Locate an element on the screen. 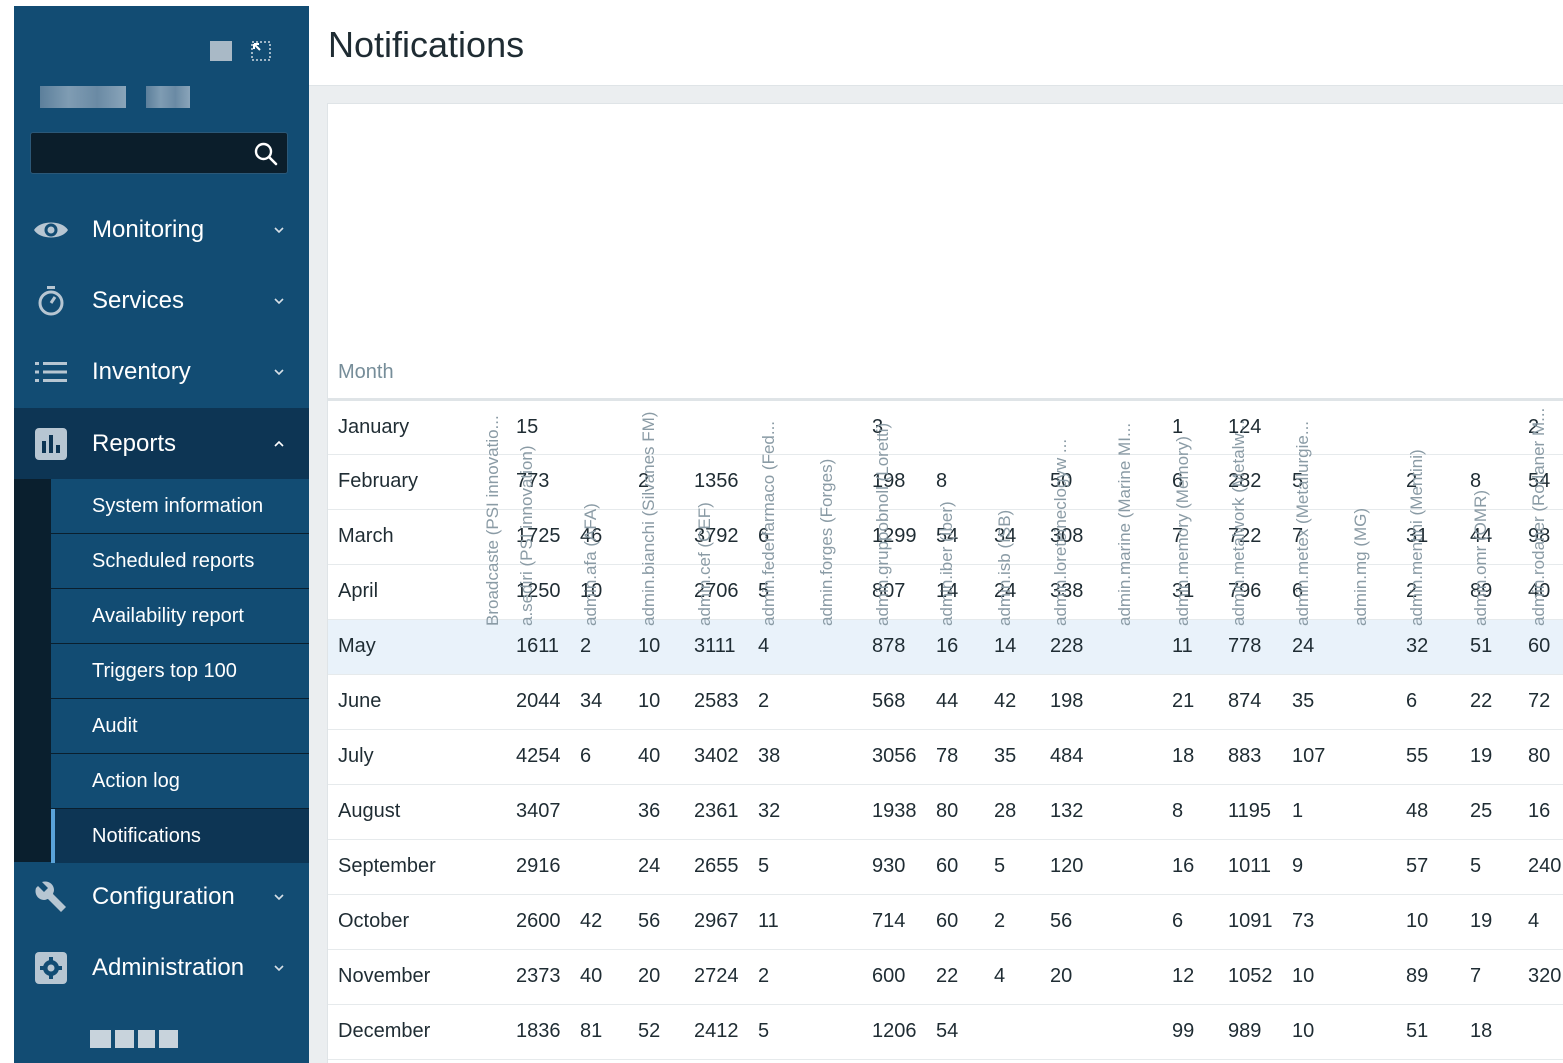 The height and width of the screenshot is (1063, 1563). user-column-label: a.sediri (PSI innovation) is located at coordinates (526, 535).